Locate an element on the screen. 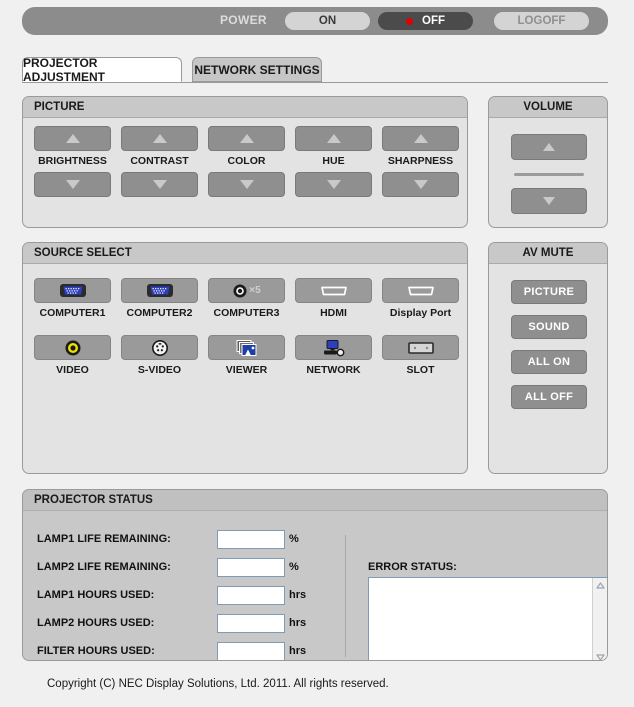  picture-control-contrast: CONTRAST is located at coordinates (159, 161).